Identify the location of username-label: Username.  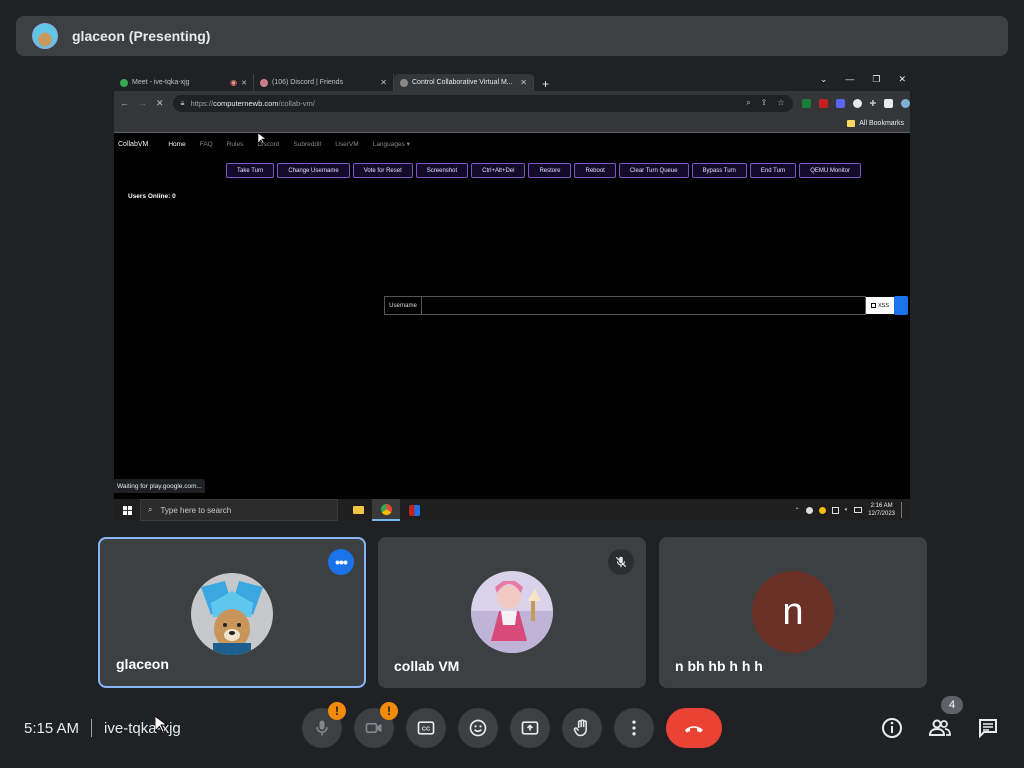
(403, 305).